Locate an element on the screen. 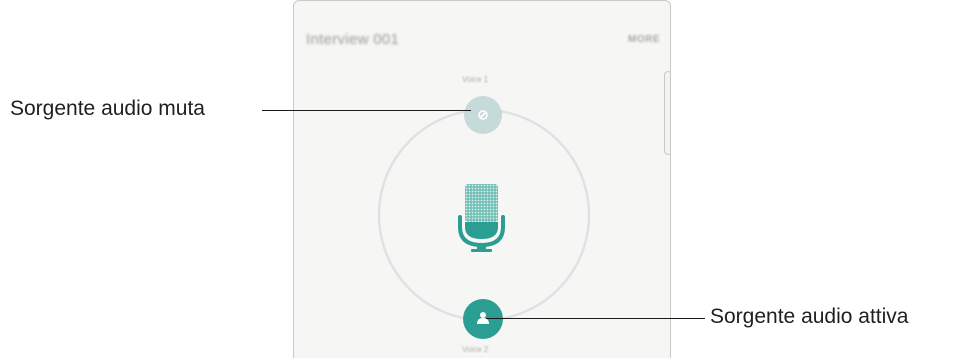 The width and height of the screenshot is (957, 358). callout-muted-line is located at coordinates (366, 110).